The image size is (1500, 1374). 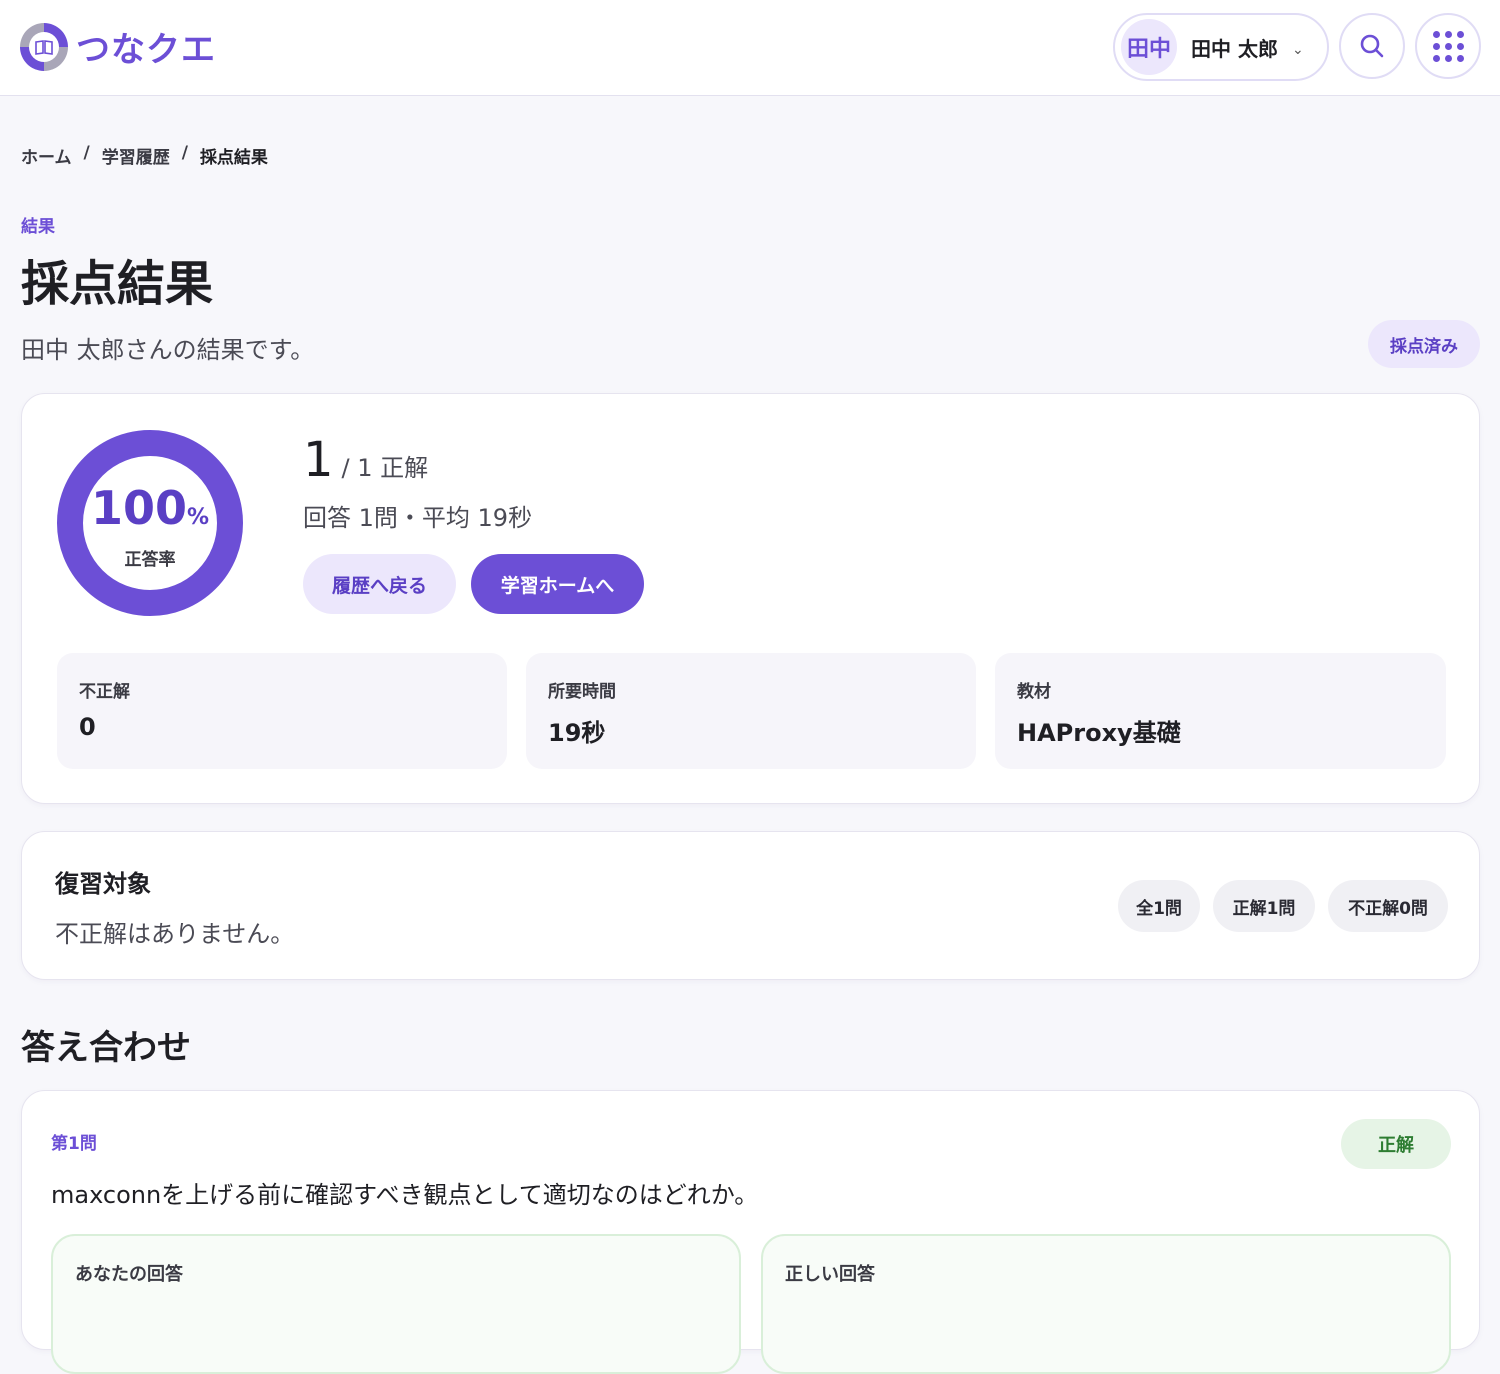 I want to click on breadcrumb-home: ホーム, so click(x=46, y=155).